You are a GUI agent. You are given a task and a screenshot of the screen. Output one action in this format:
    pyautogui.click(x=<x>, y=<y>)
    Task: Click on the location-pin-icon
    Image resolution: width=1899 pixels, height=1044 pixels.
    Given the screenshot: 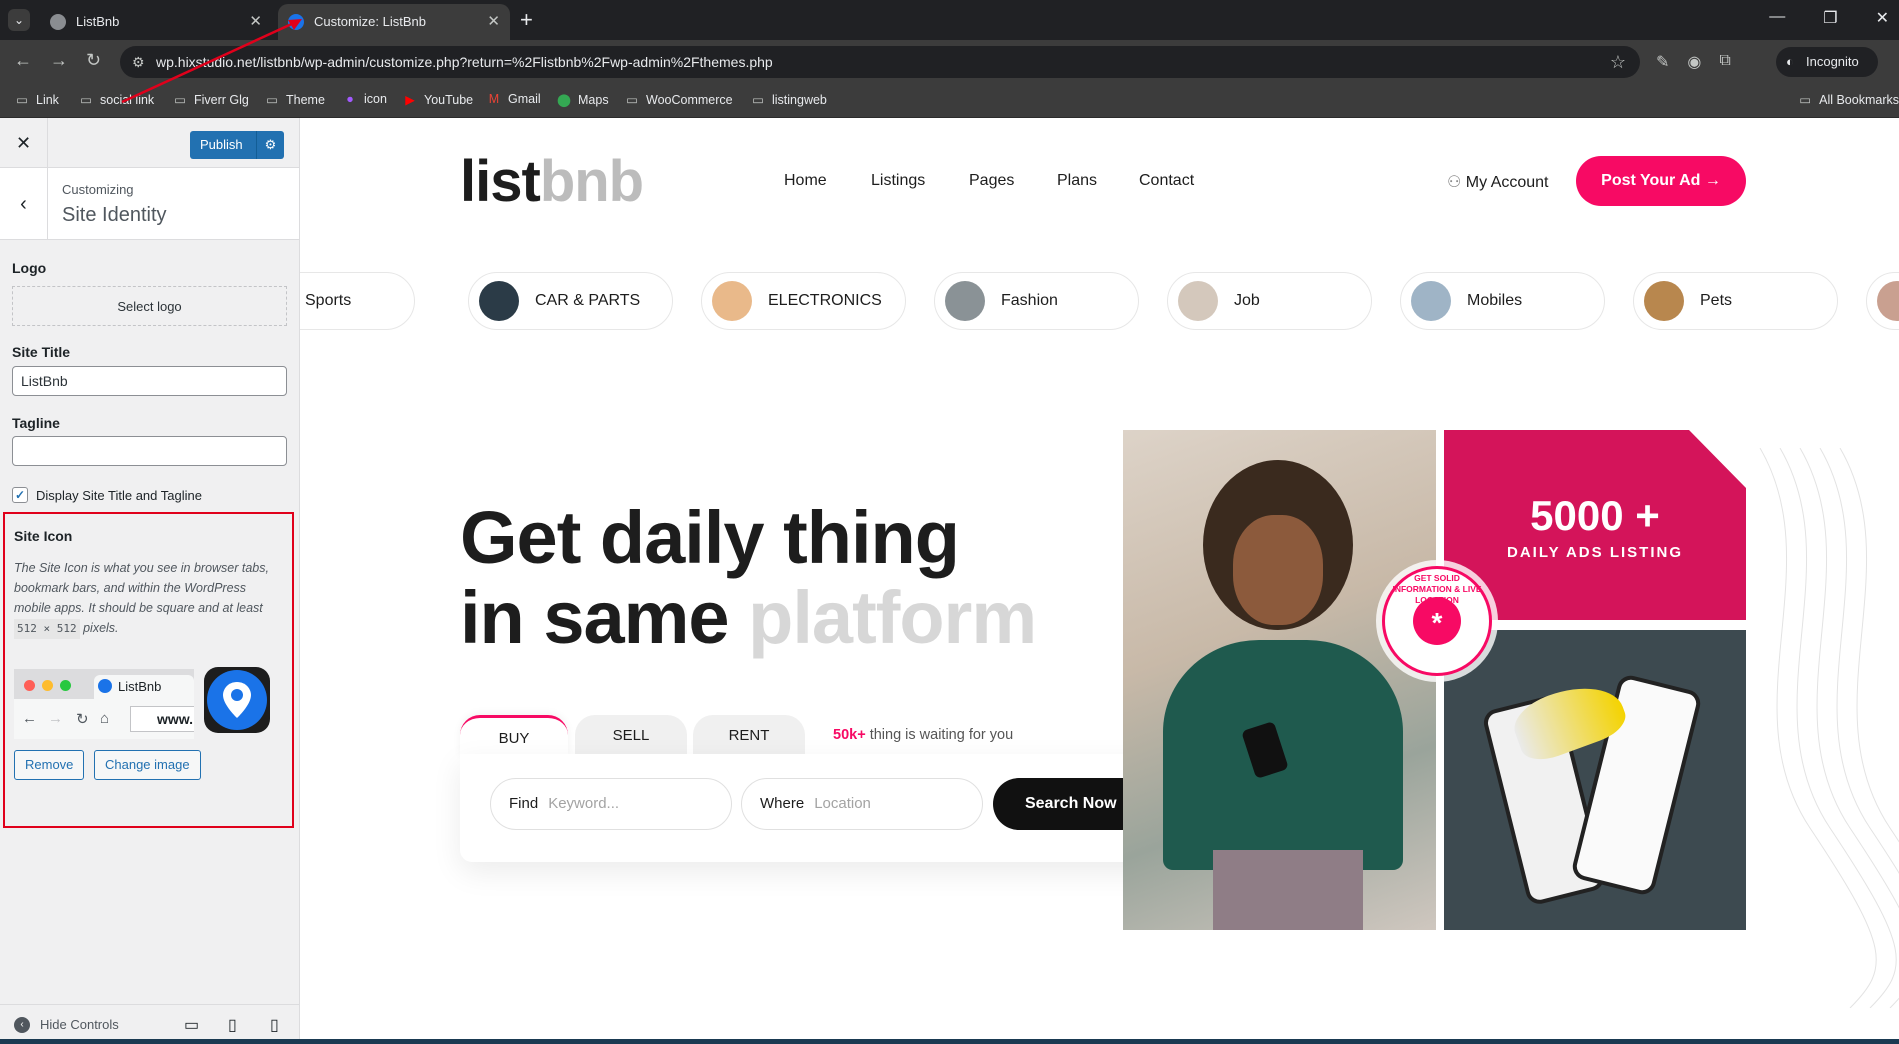 What is the action you would take?
    pyautogui.click(x=237, y=700)
    